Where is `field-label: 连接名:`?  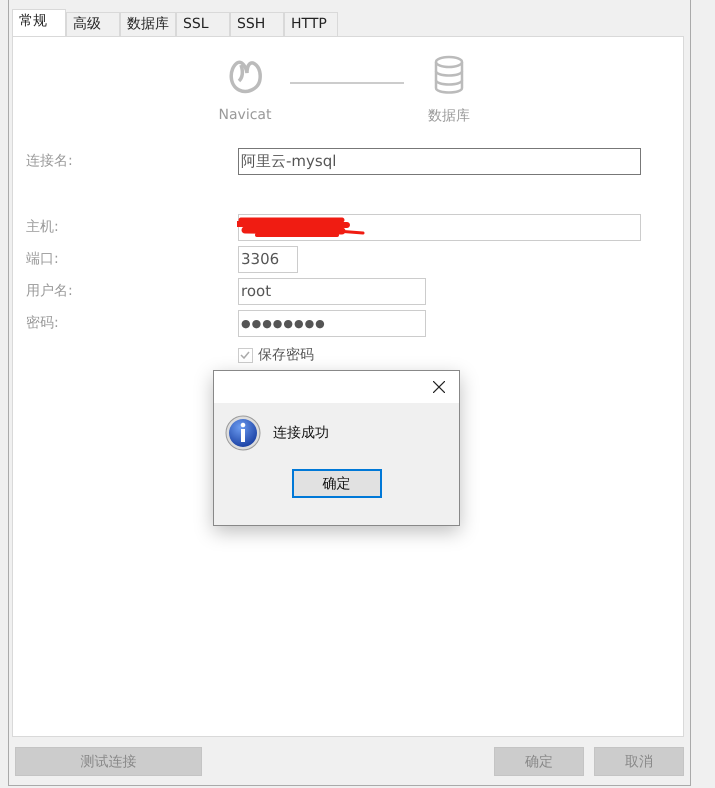 field-label: 连接名: is located at coordinates (50, 161).